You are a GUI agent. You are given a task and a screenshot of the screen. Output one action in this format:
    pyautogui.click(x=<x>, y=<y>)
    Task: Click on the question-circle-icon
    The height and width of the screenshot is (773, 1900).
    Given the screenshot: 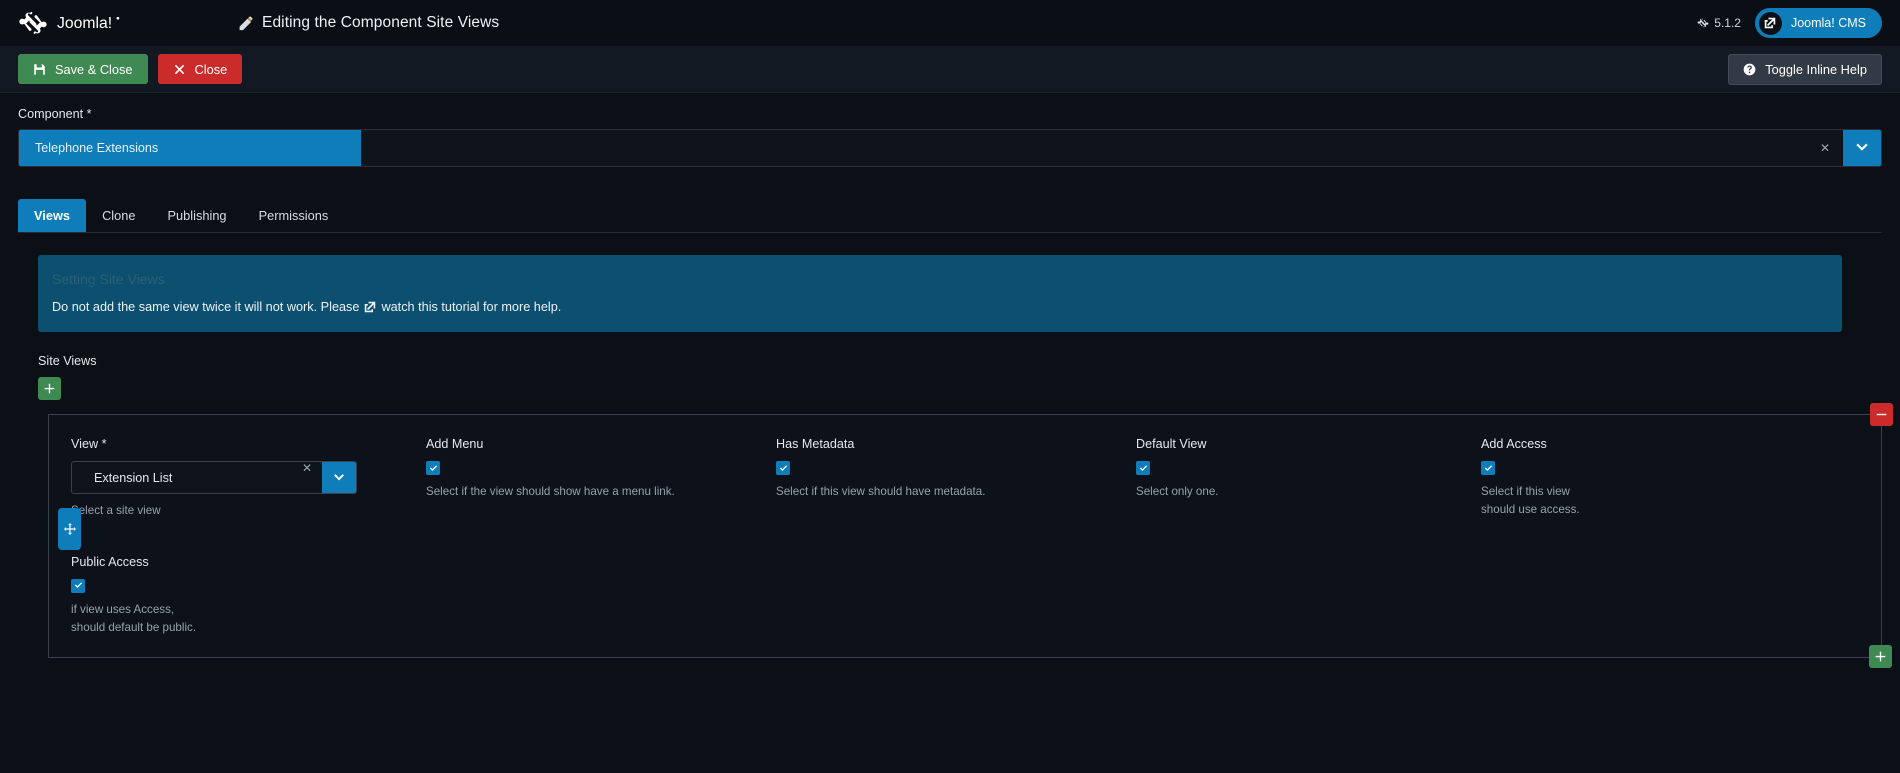 What is the action you would take?
    pyautogui.click(x=1749, y=69)
    